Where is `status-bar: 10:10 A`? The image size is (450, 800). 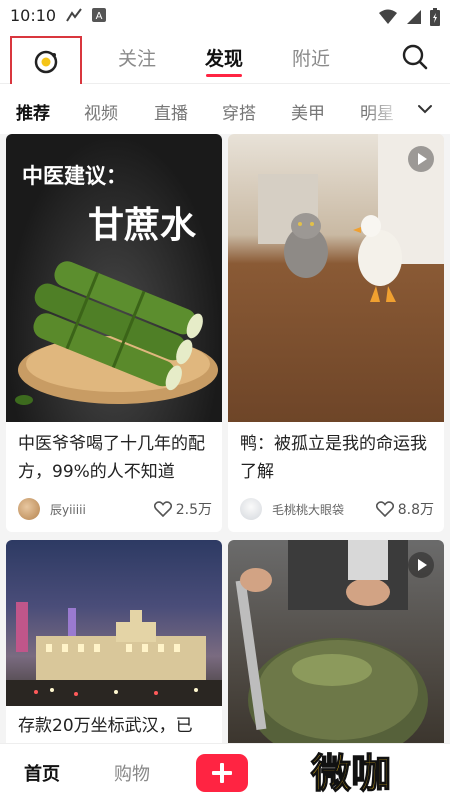
status-bar: 10:10 A is located at coordinates (225, 16).